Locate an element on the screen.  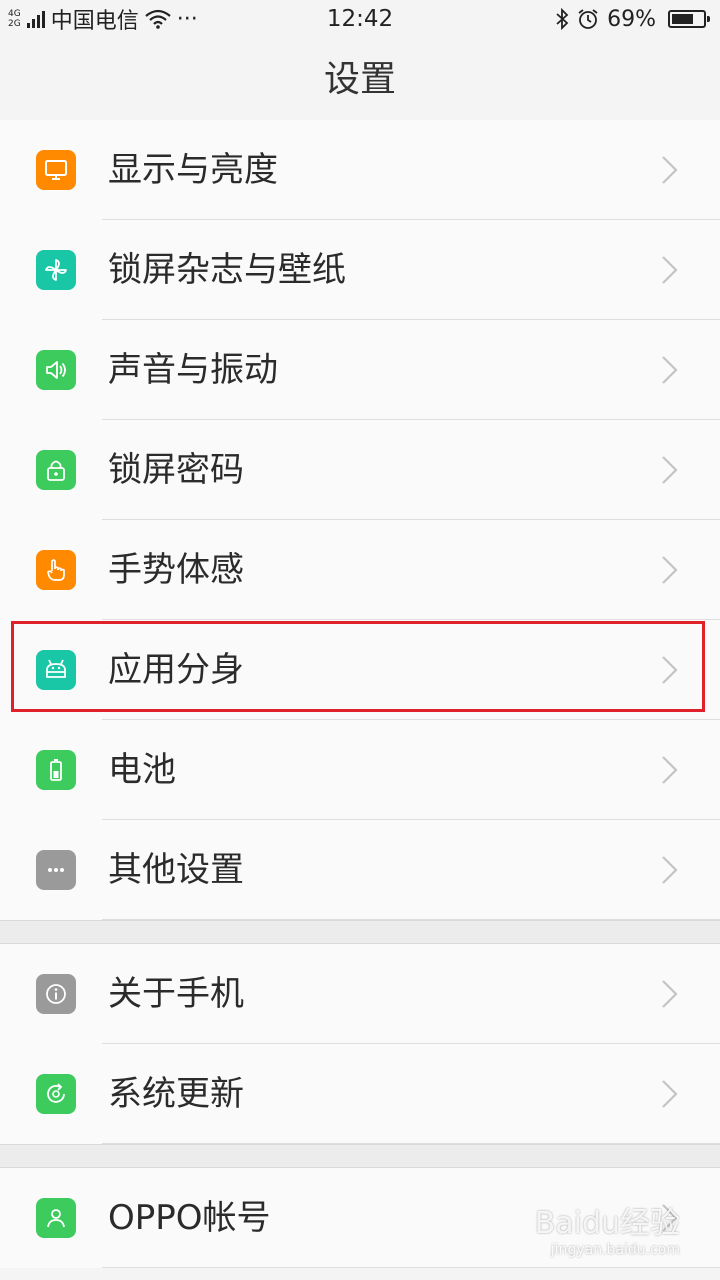
settings-item: 显示与亮度 is located at coordinates (360, 170).